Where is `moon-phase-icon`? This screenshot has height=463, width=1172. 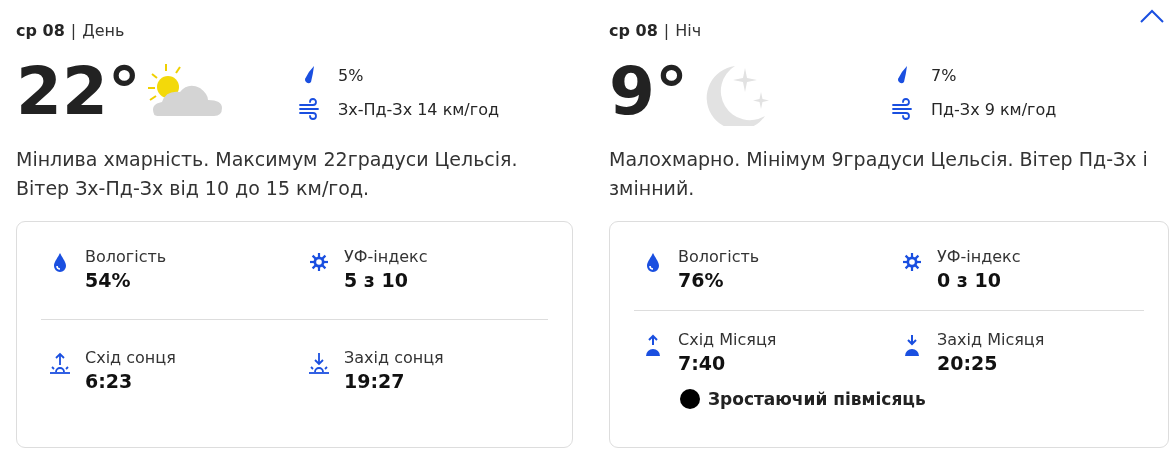
moon-phase-icon is located at coordinates (690, 399).